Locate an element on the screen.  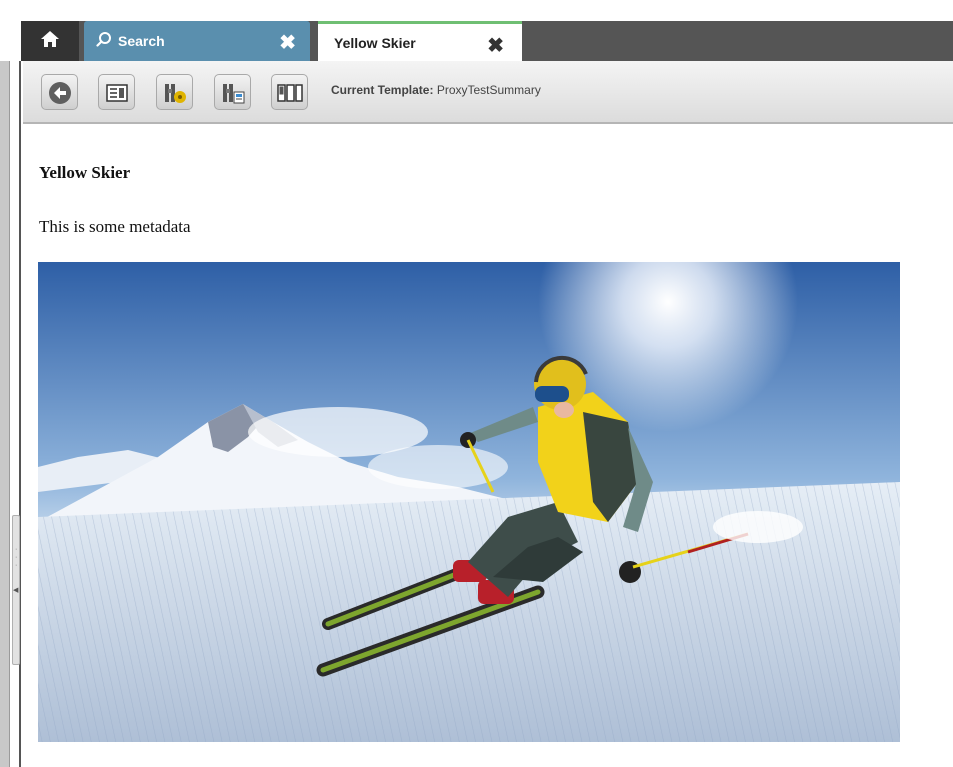
back-button is located at coordinates (59, 92).